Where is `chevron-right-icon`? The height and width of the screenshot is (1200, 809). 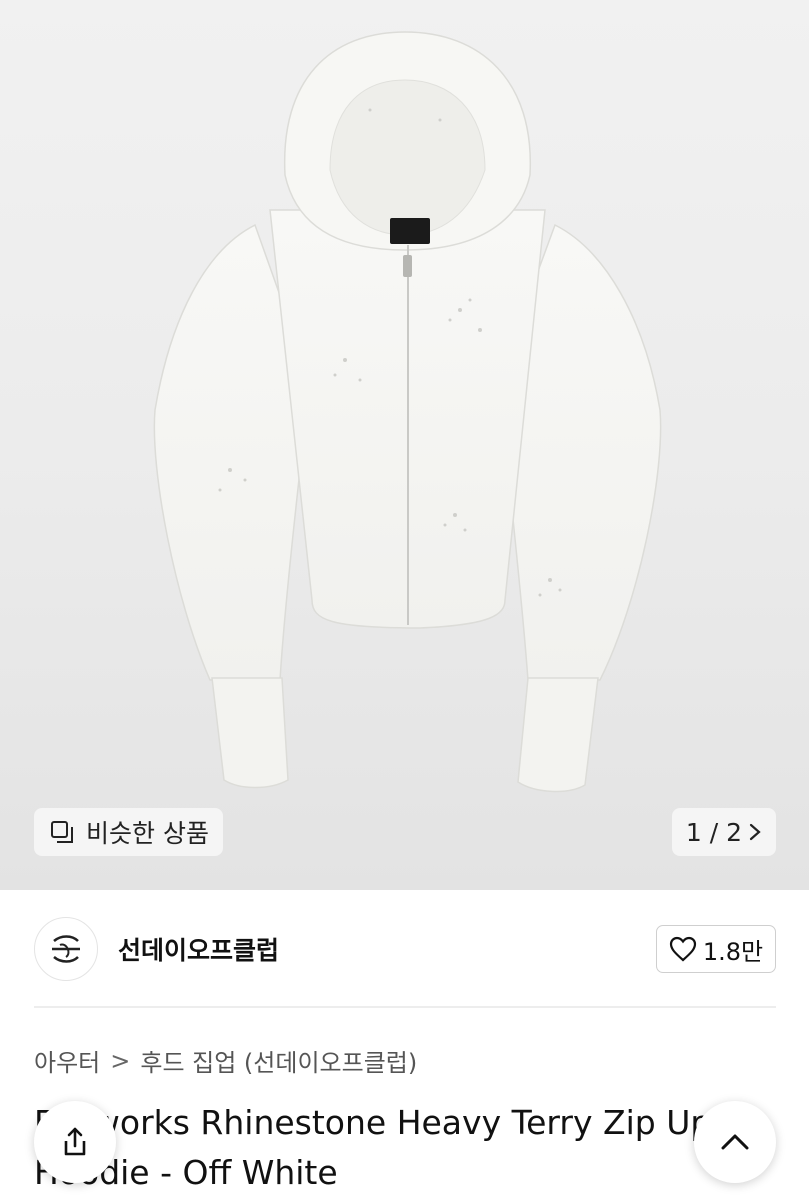 chevron-right-icon is located at coordinates (755, 832).